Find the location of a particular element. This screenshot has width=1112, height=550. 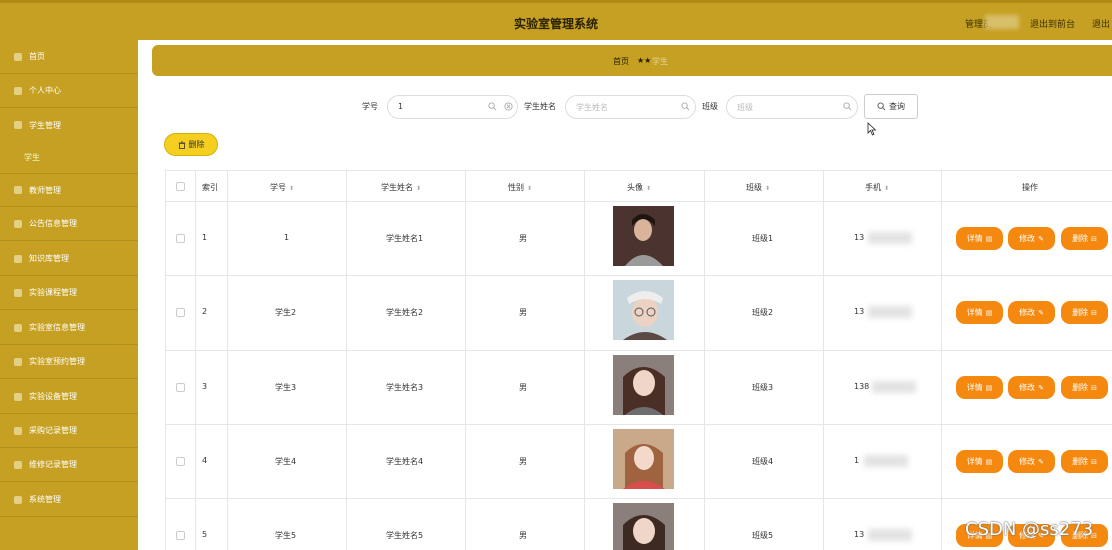

cell-student-name: 学生姓名3 is located at coordinates (405, 387).